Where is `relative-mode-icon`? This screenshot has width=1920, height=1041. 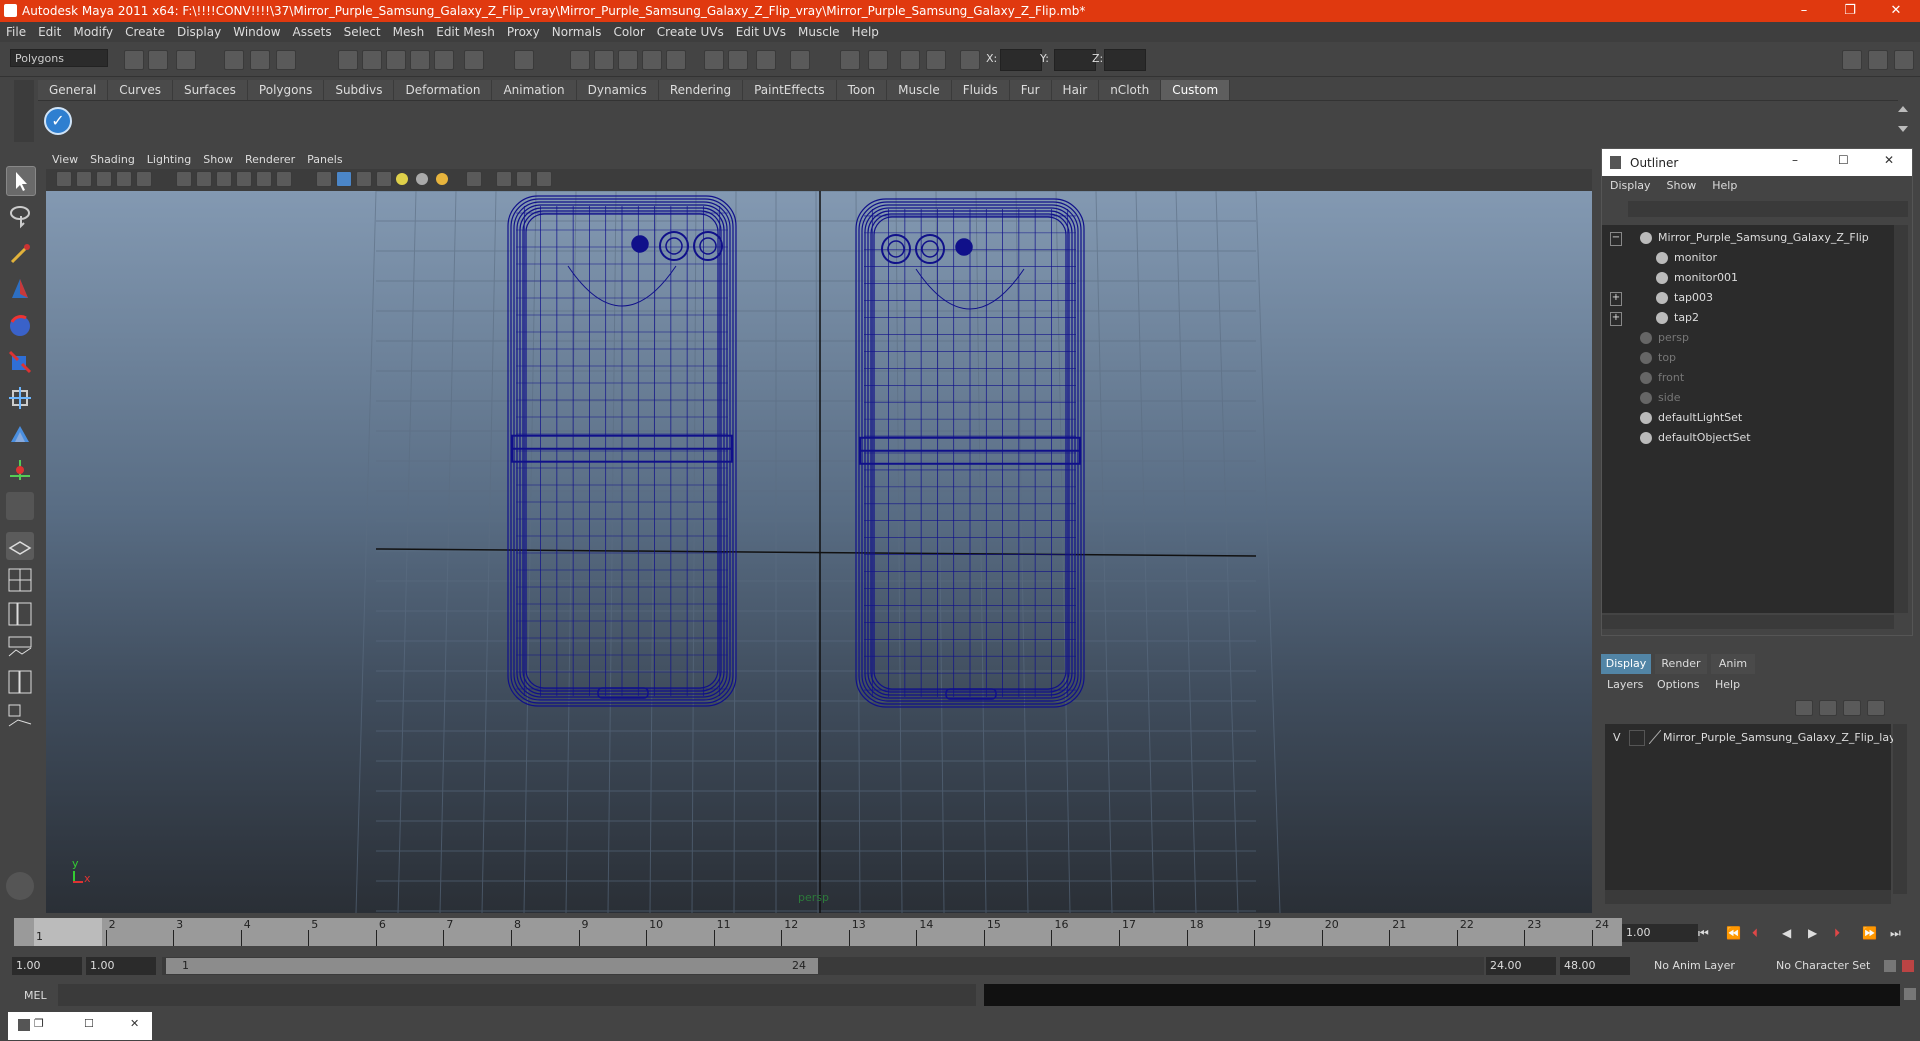 relative-mode-icon is located at coordinates (970, 60).